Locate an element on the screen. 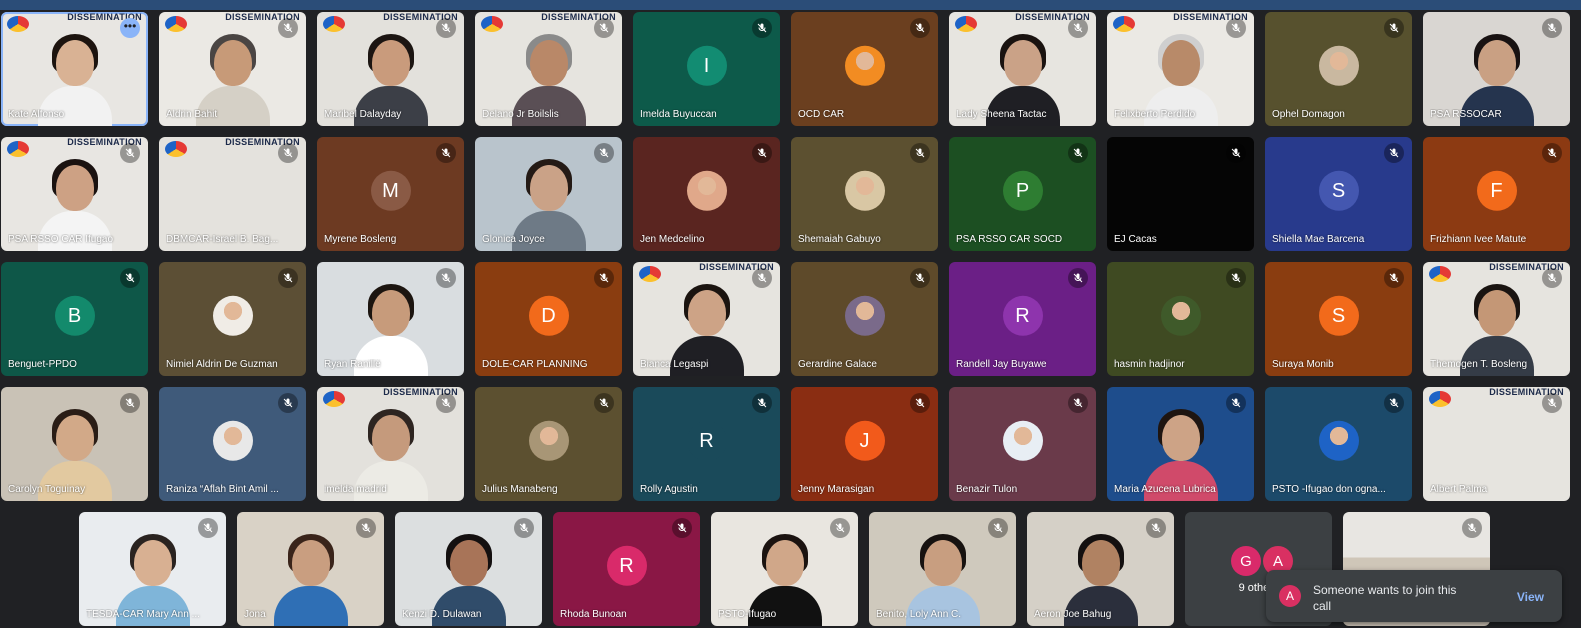 This screenshot has height=628, width=1581. participant-tile: M Myrene Bosleng is located at coordinates (390, 194).